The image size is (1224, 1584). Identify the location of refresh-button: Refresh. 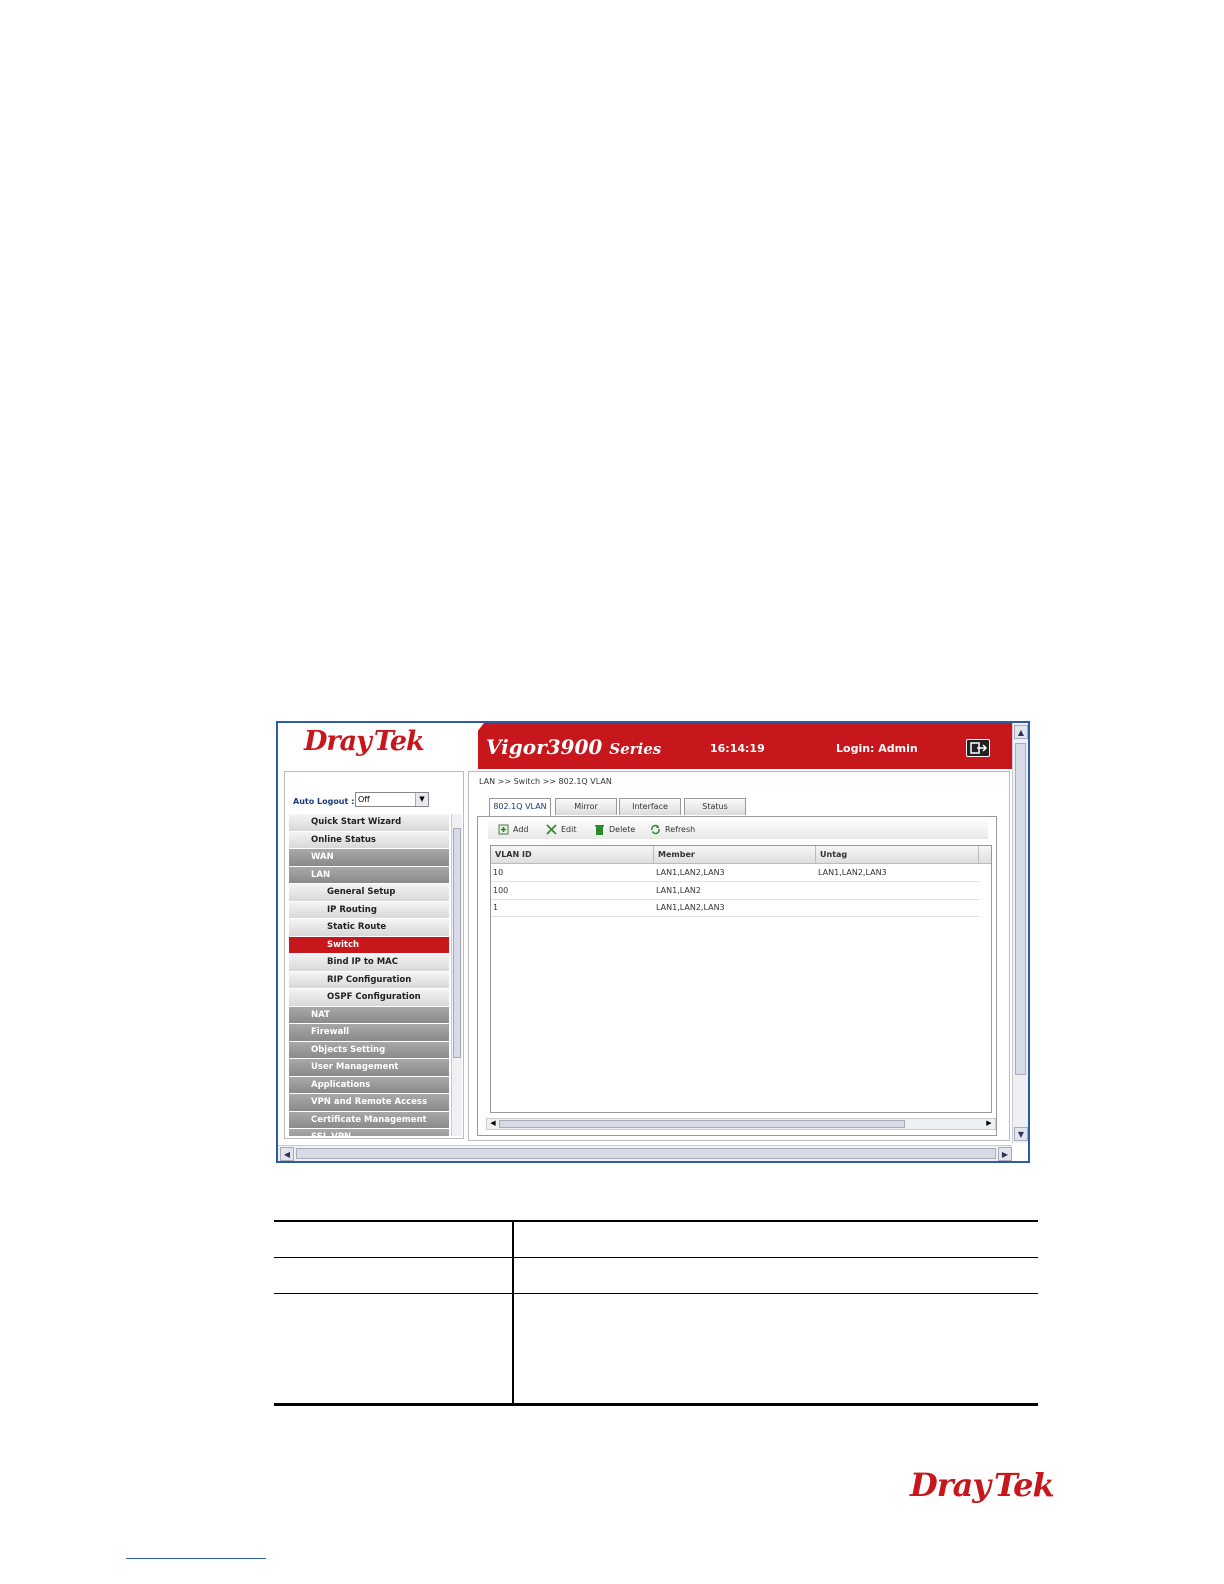
(672, 829).